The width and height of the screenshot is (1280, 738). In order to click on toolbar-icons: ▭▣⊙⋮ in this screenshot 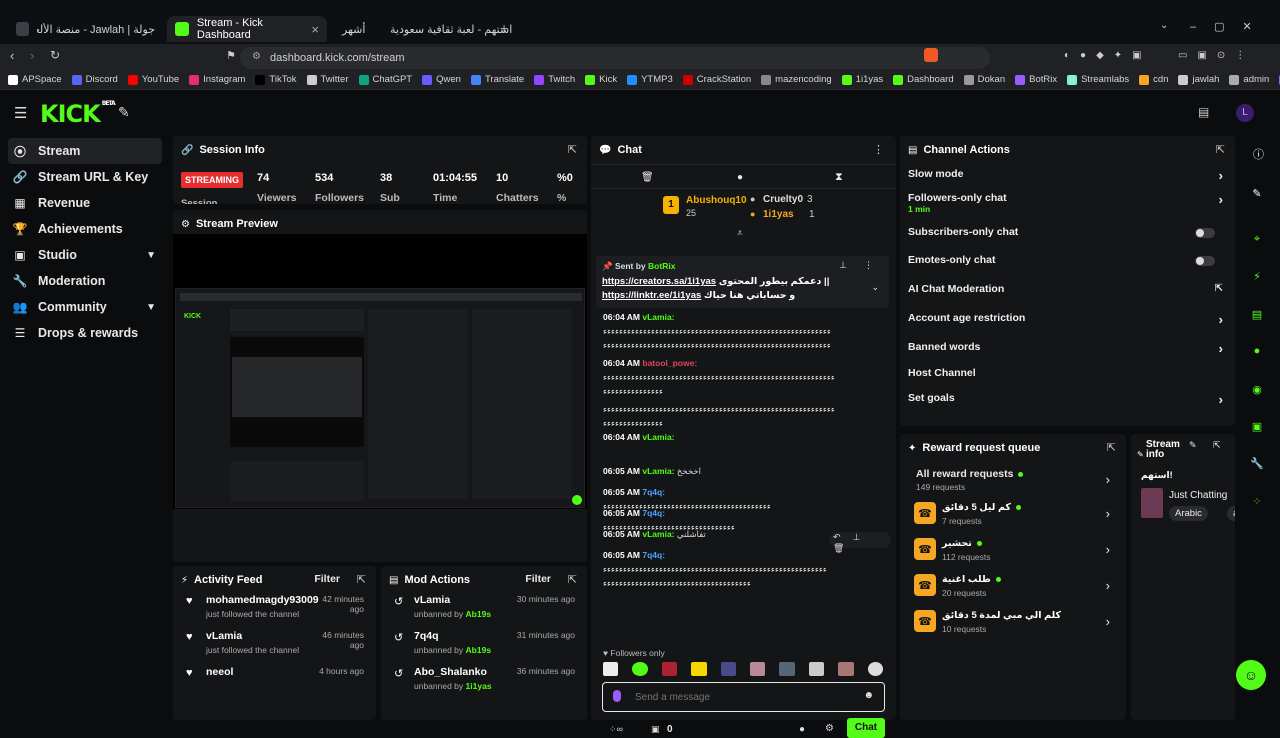, I will do `click(1216, 55)`.